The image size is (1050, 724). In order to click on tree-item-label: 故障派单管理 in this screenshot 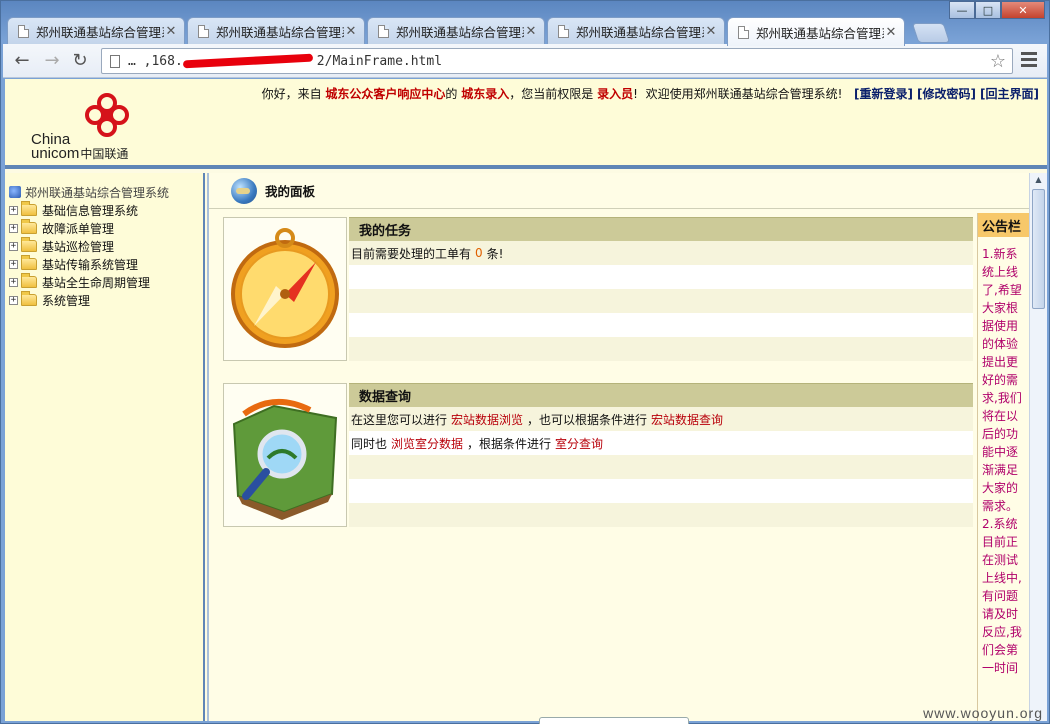, I will do `click(78, 228)`.